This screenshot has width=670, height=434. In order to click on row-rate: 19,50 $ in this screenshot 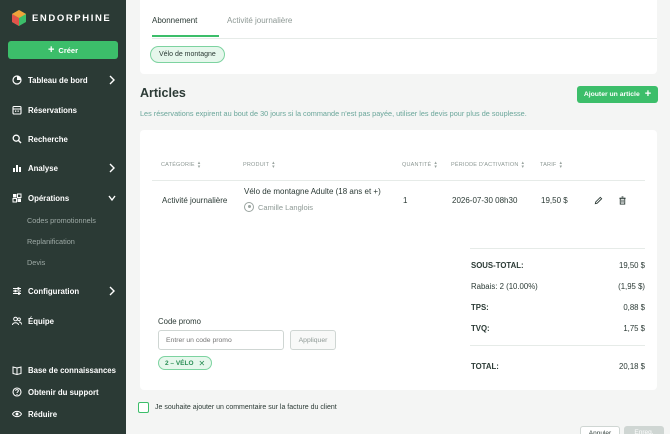, I will do `click(554, 200)`.